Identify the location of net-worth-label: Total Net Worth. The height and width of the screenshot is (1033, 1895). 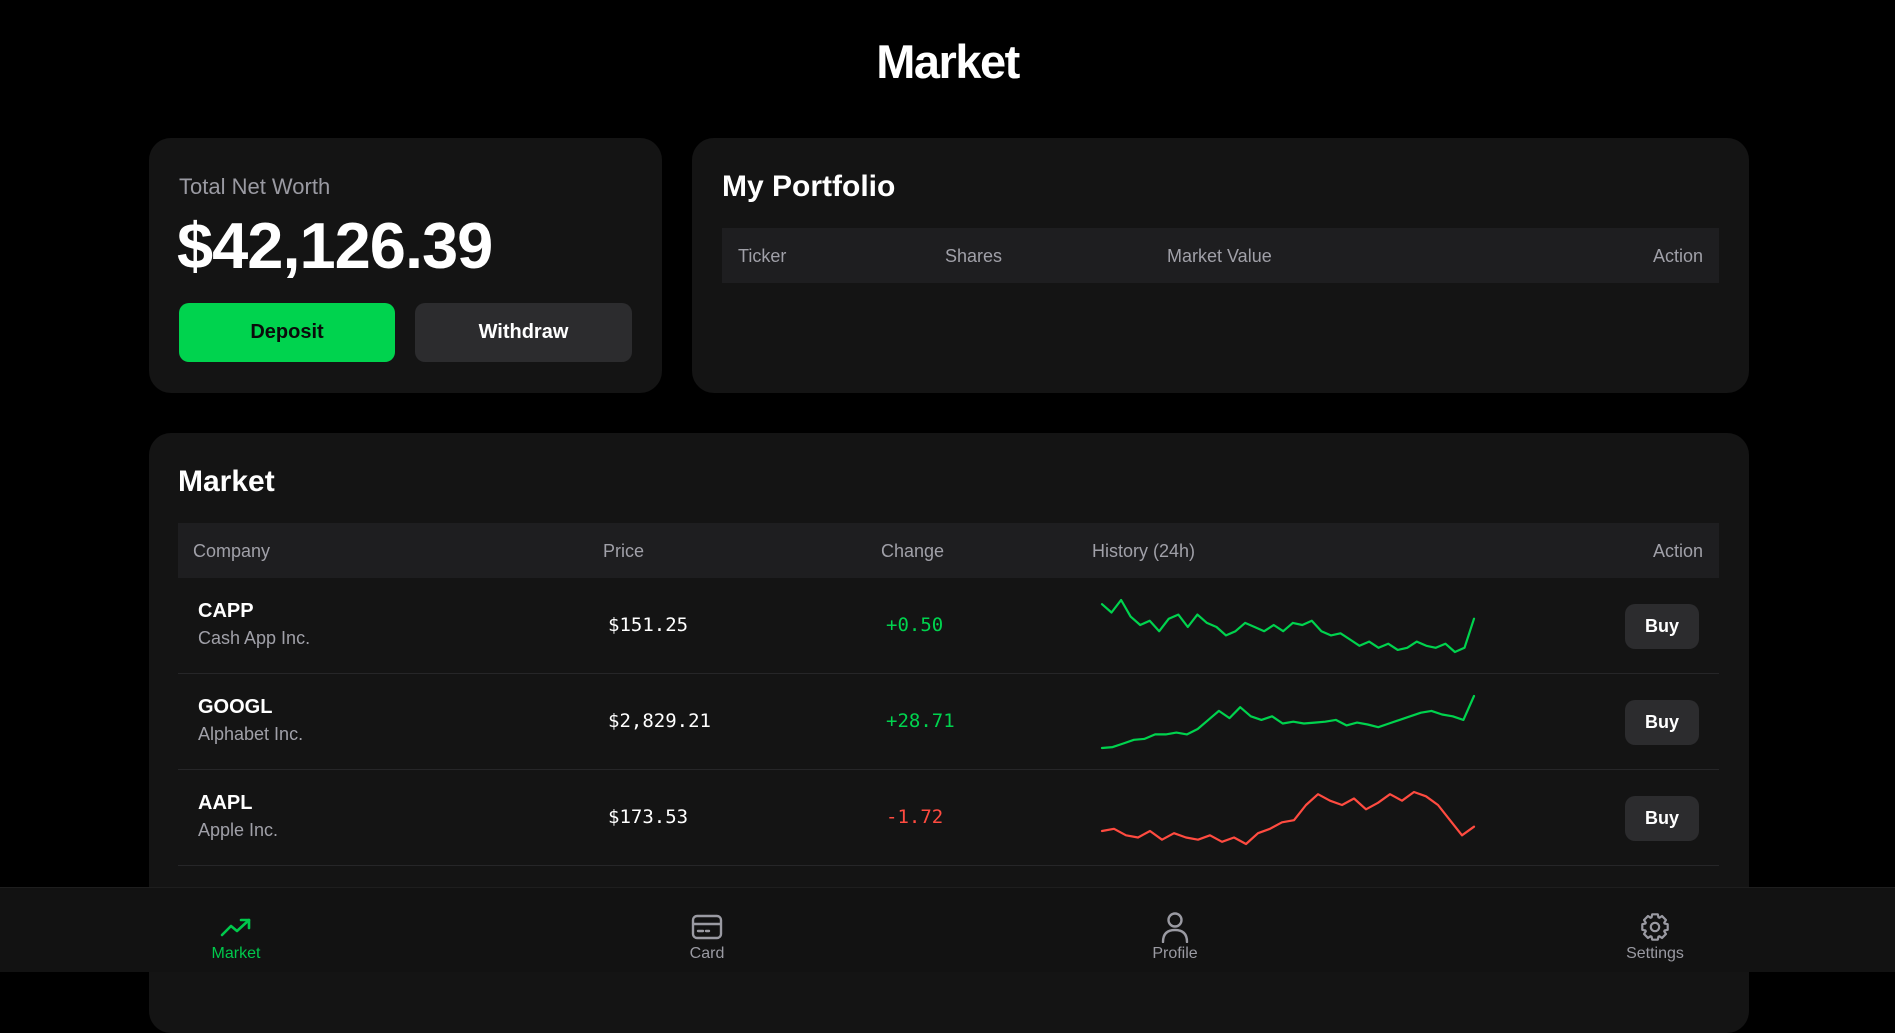
(255, 186).